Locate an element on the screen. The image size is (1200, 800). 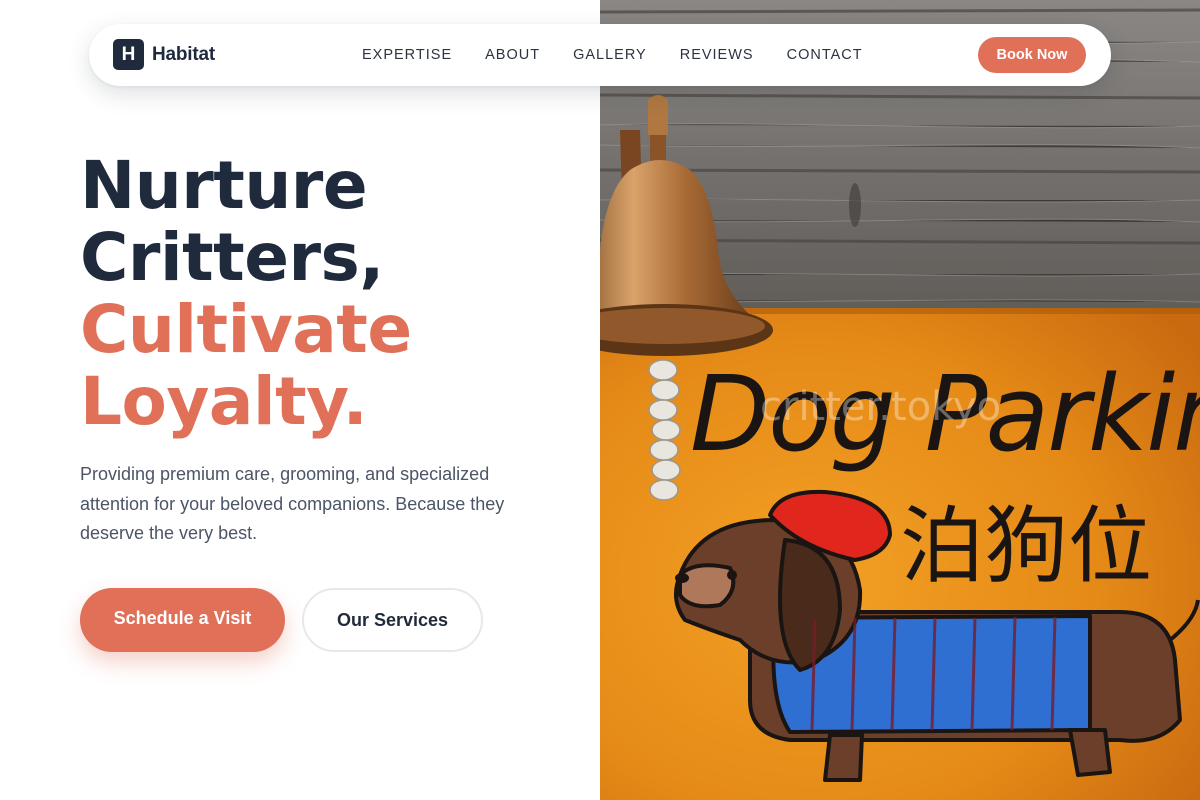
hero-headline: Nurture Critters, Cultivate Loyalty. is located at coordinates (246, 294).